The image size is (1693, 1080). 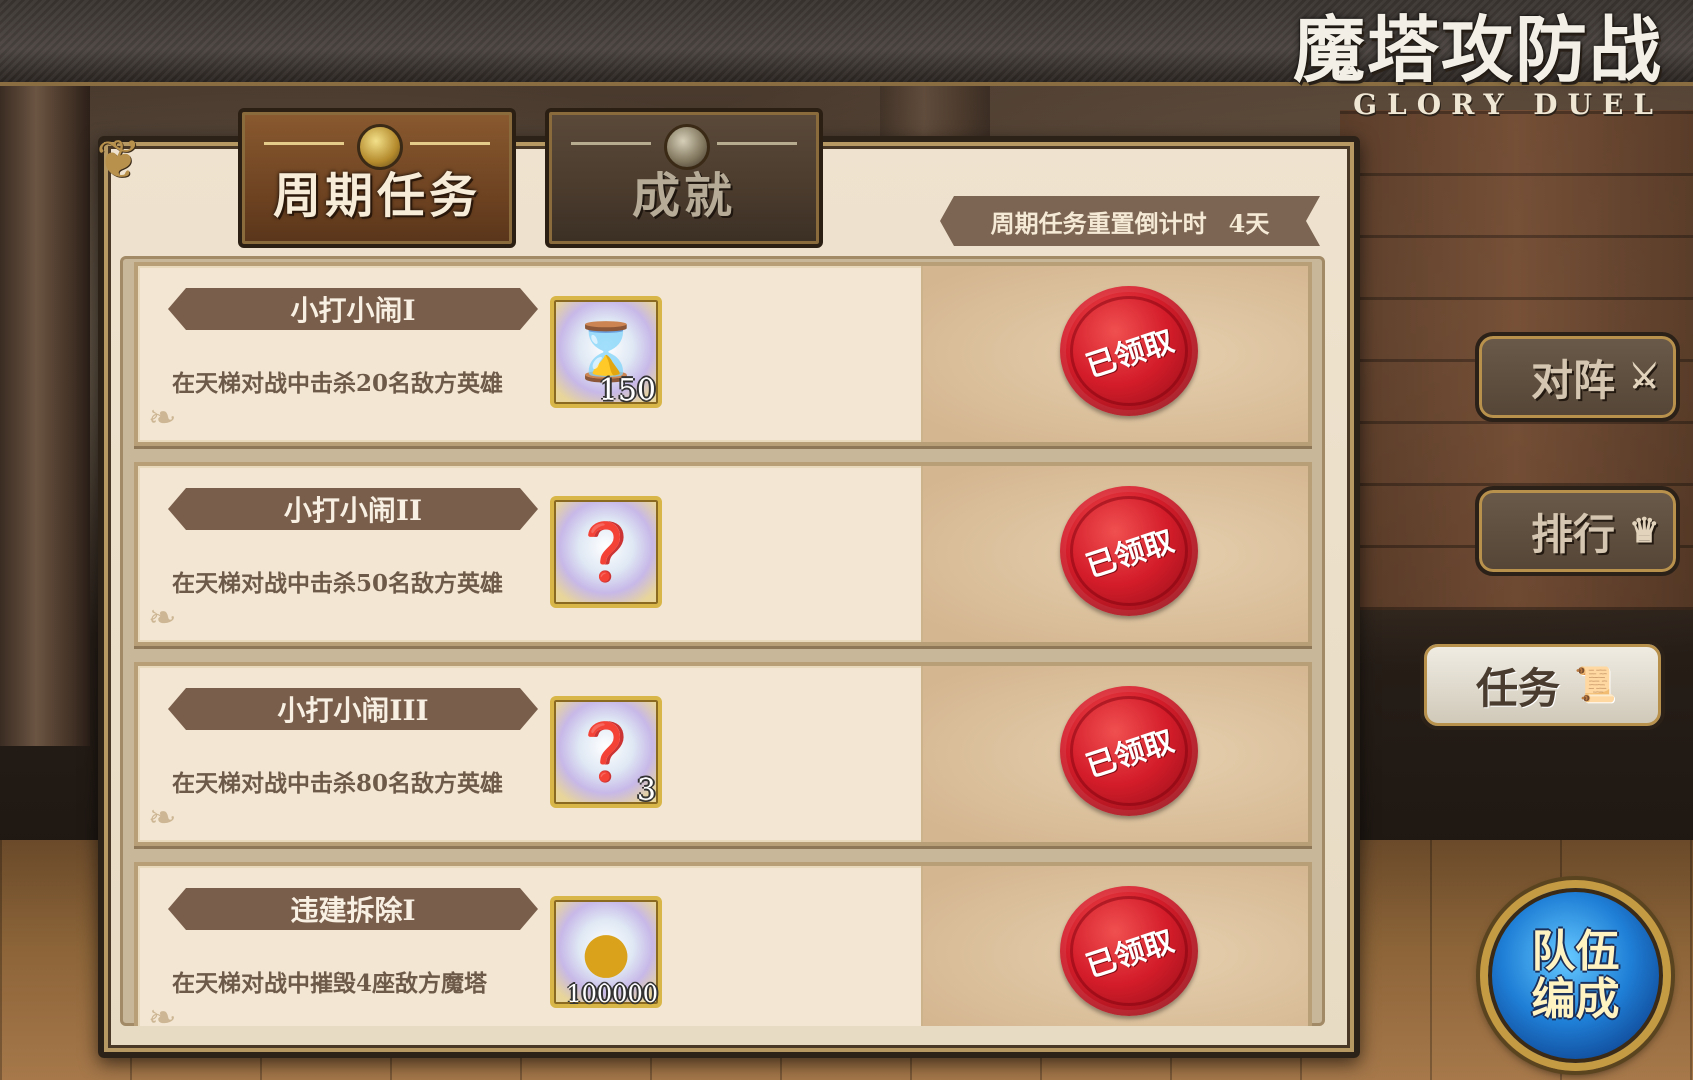 I want to click on quest-title: 小打小闹II, so click(x=353, y=509).